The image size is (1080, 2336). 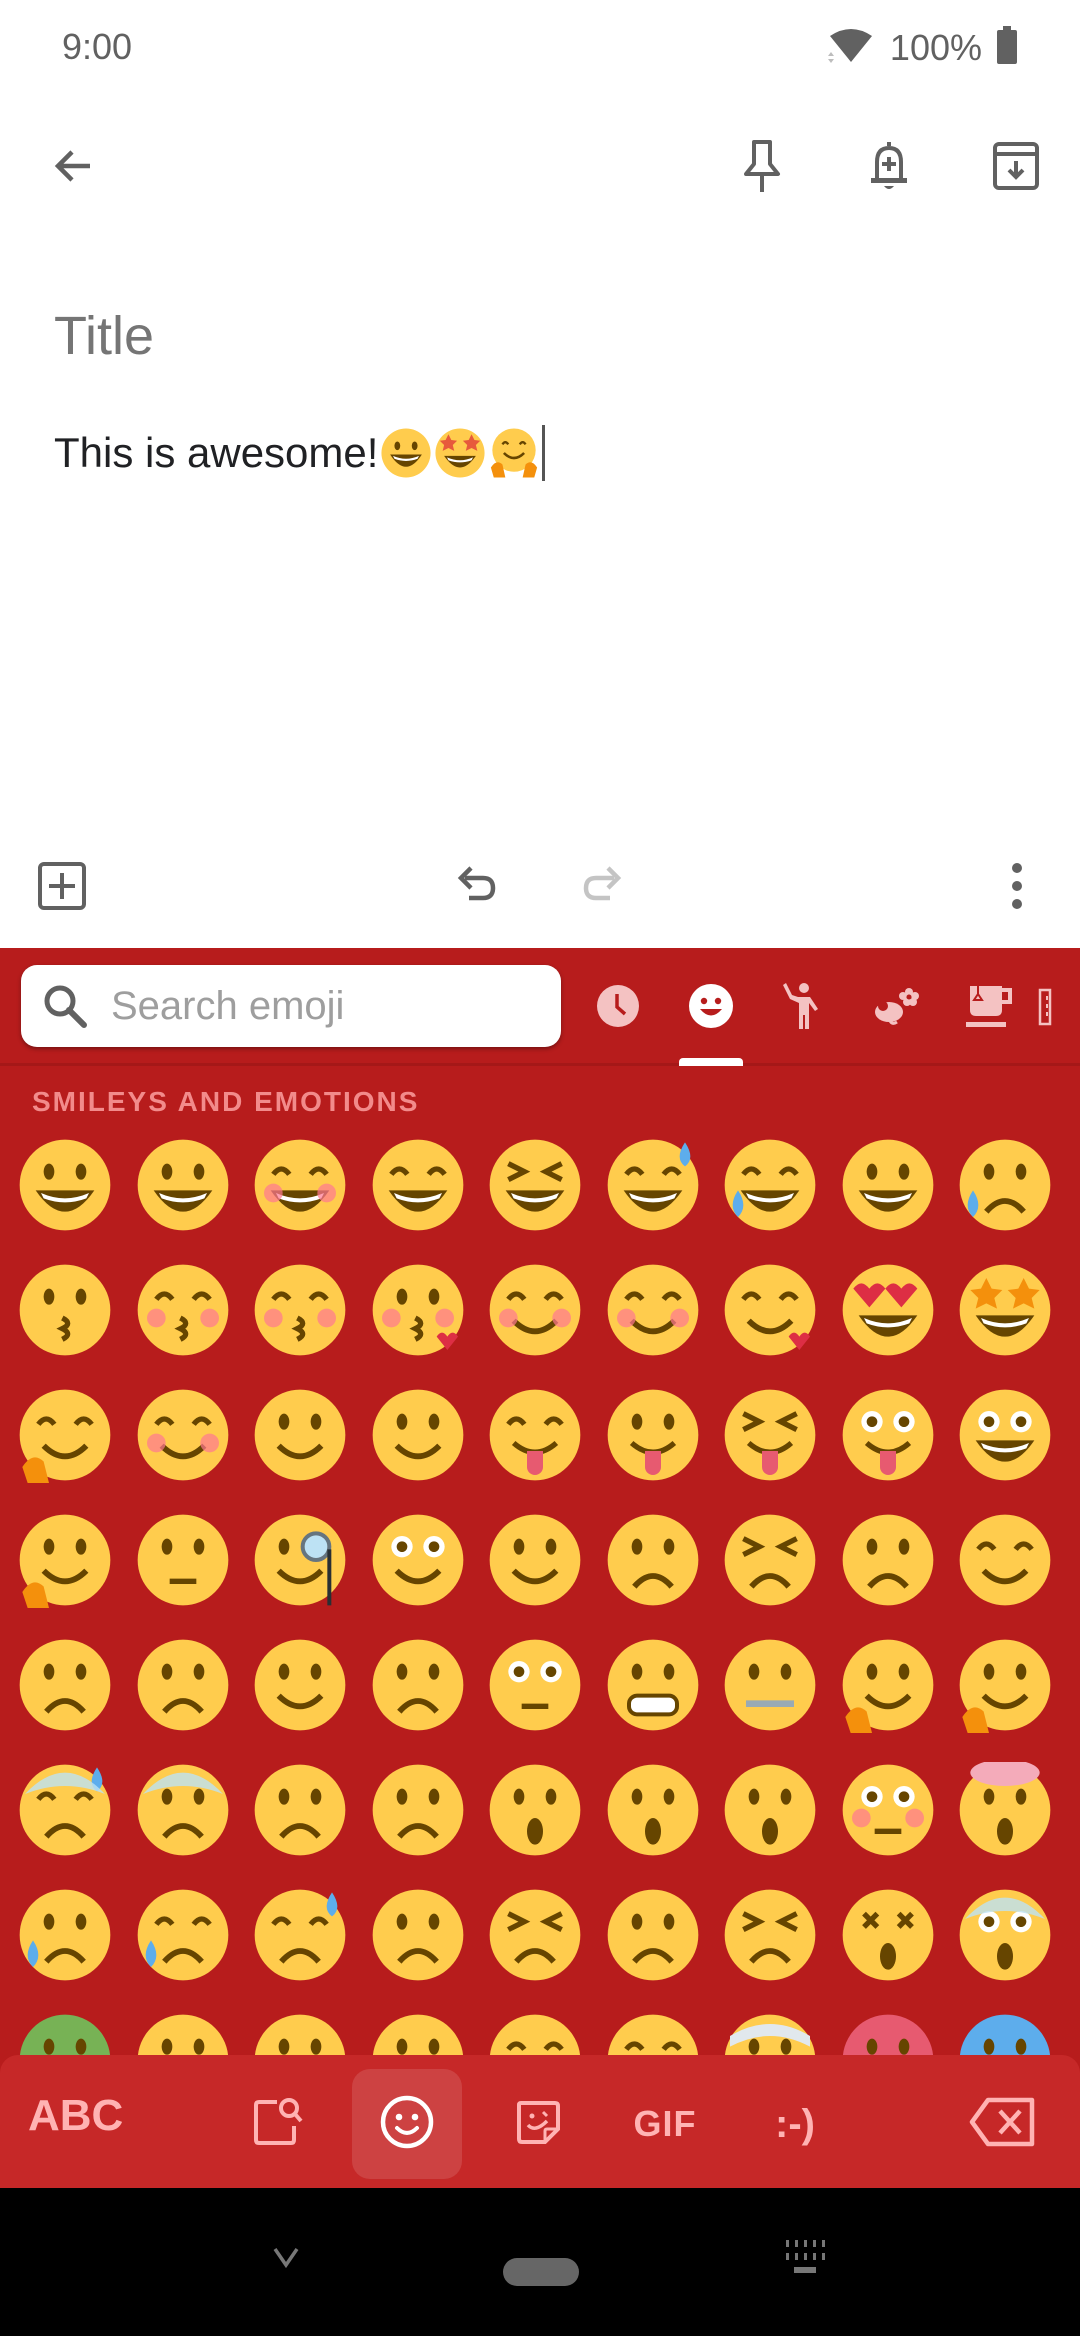 I want to click on sticker-button, so click(x=538, y=2124).